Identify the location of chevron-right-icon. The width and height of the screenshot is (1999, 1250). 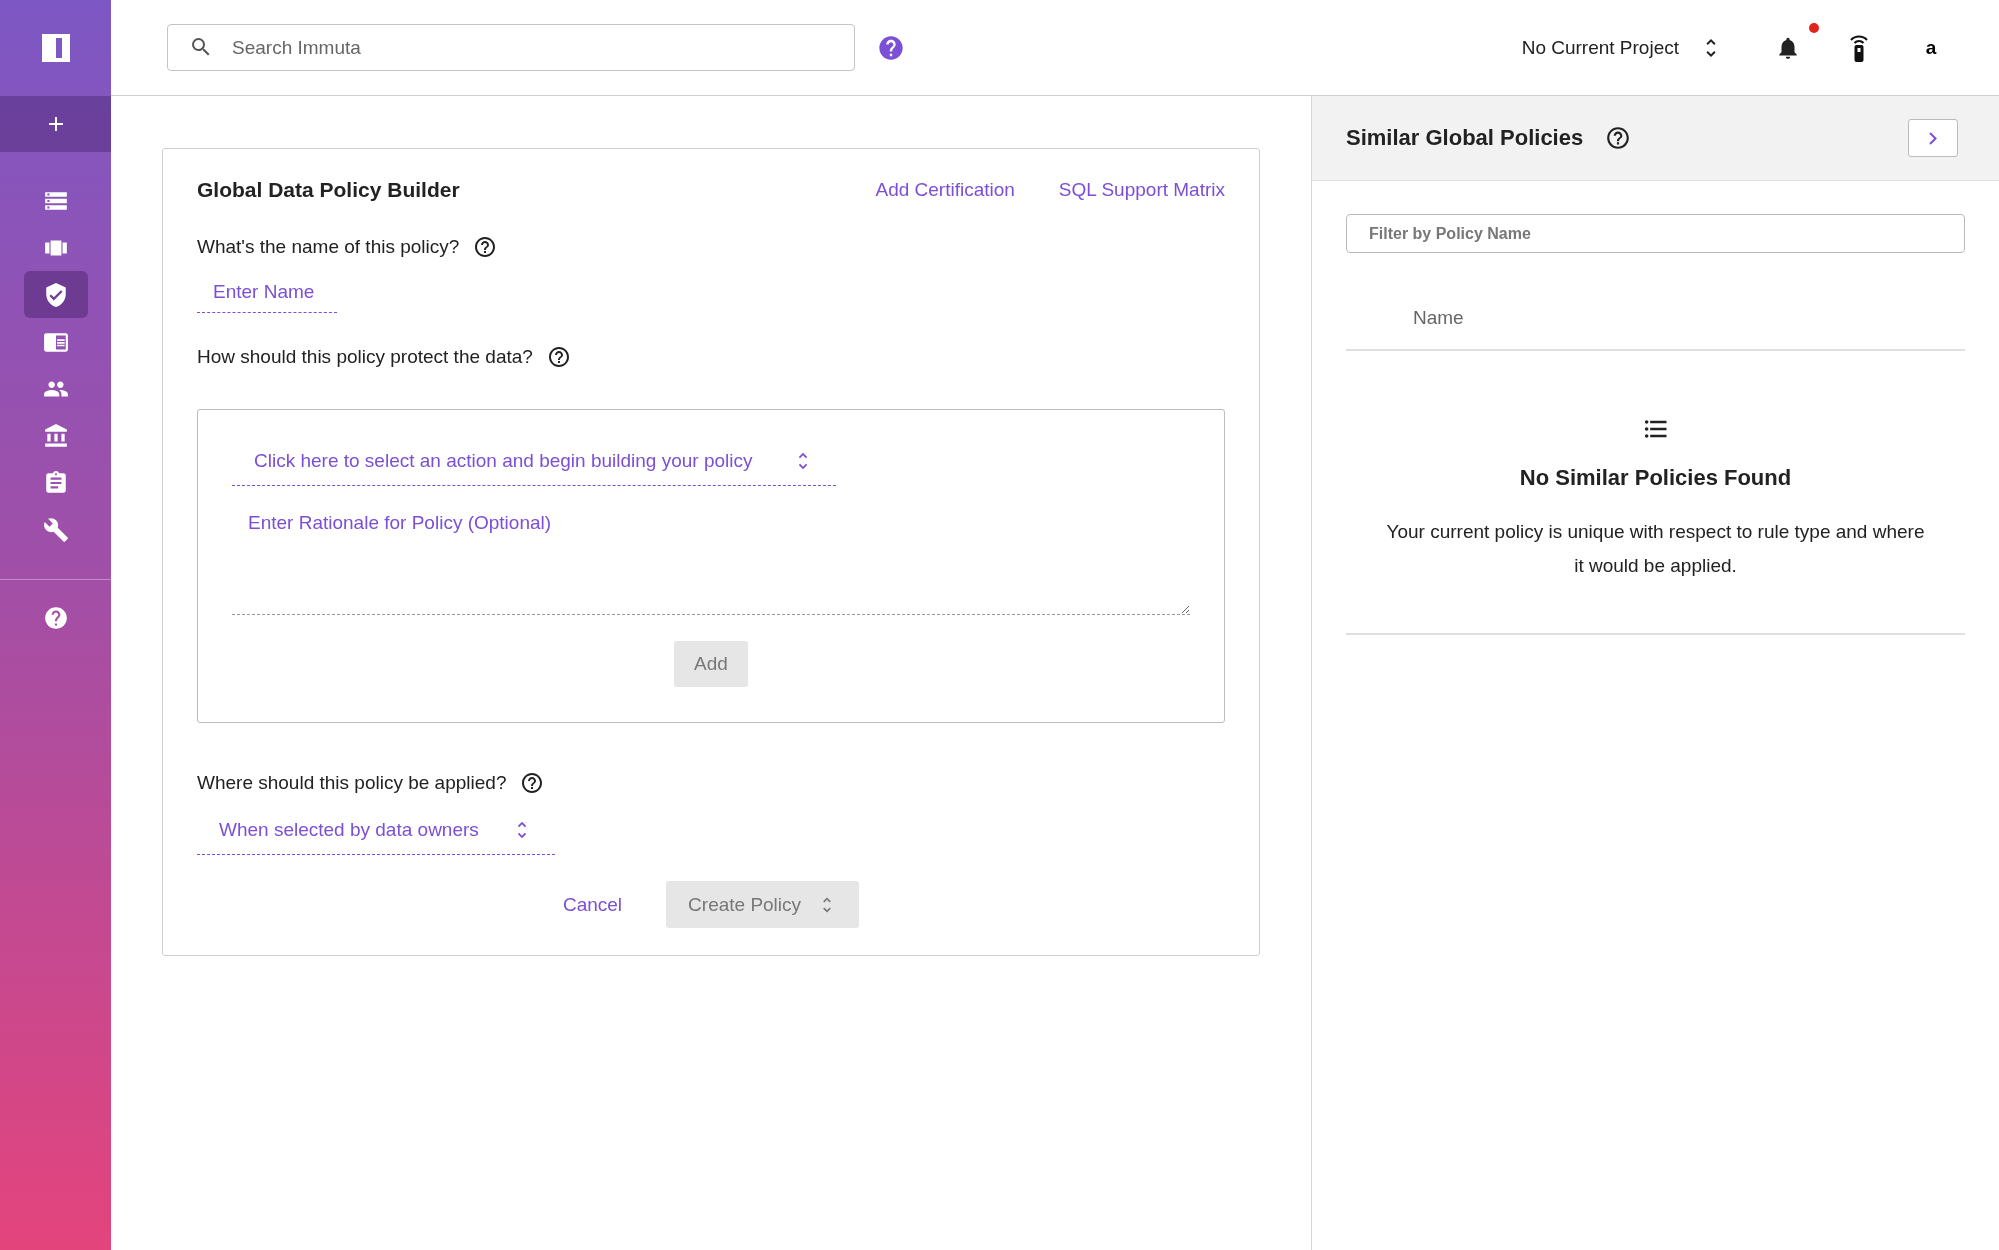
(1933, 138).